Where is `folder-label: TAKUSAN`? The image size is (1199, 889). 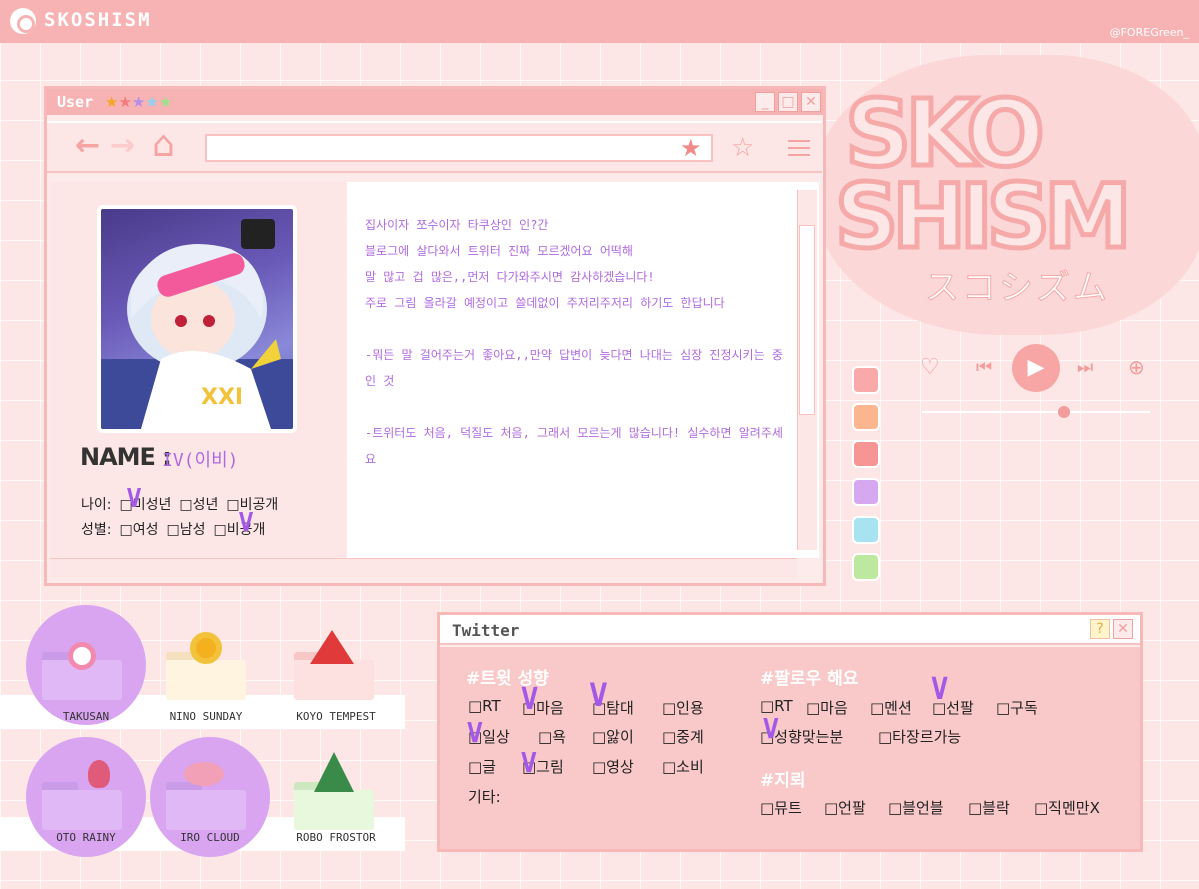
folder-label: TAKUSAN is located at coordinates (86, 716).